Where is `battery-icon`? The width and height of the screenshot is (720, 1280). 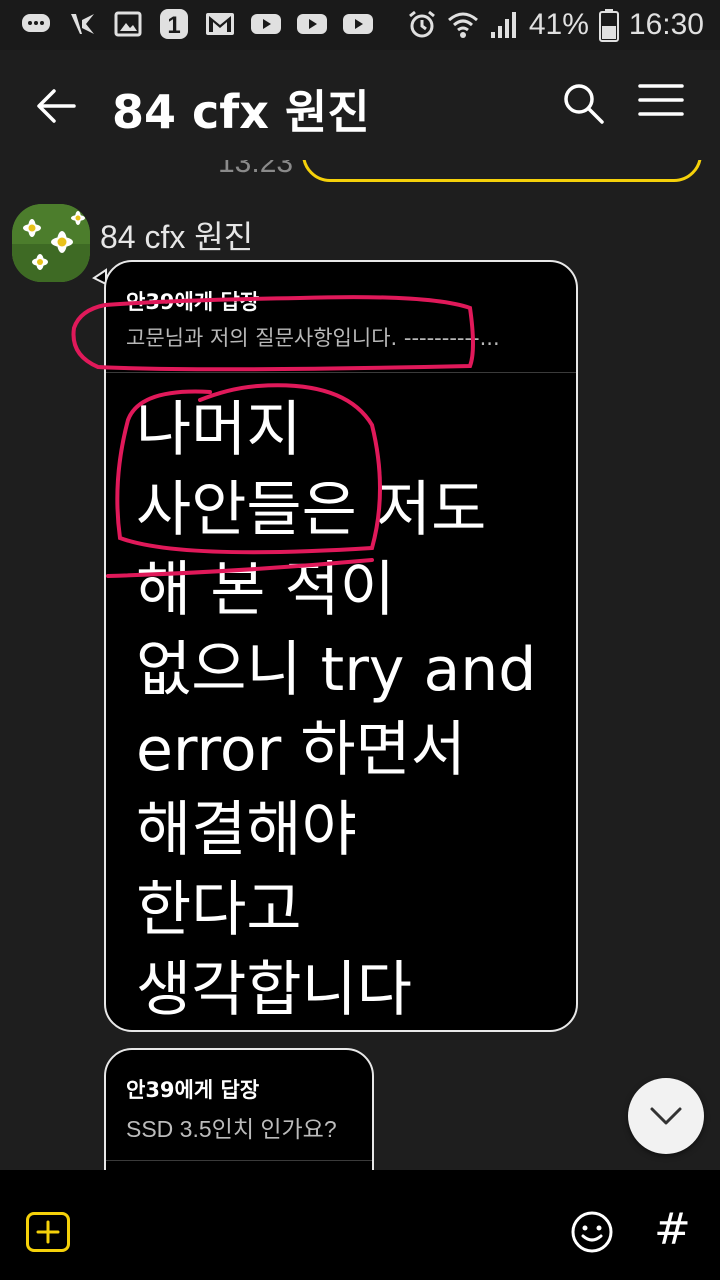
battery-icon is located at coordinates (608, 25).